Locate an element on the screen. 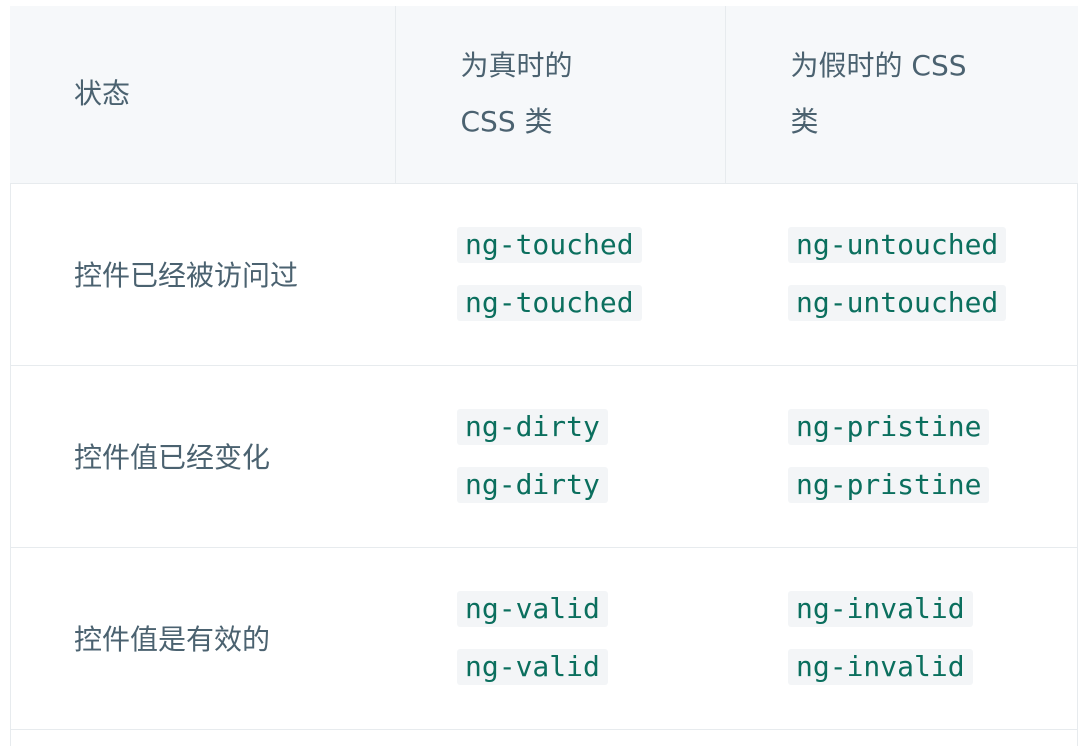 The width and height of the screenshot is (1082, 746). state-cell: 控件已经被访问过 is located at coordinates (202, 274).